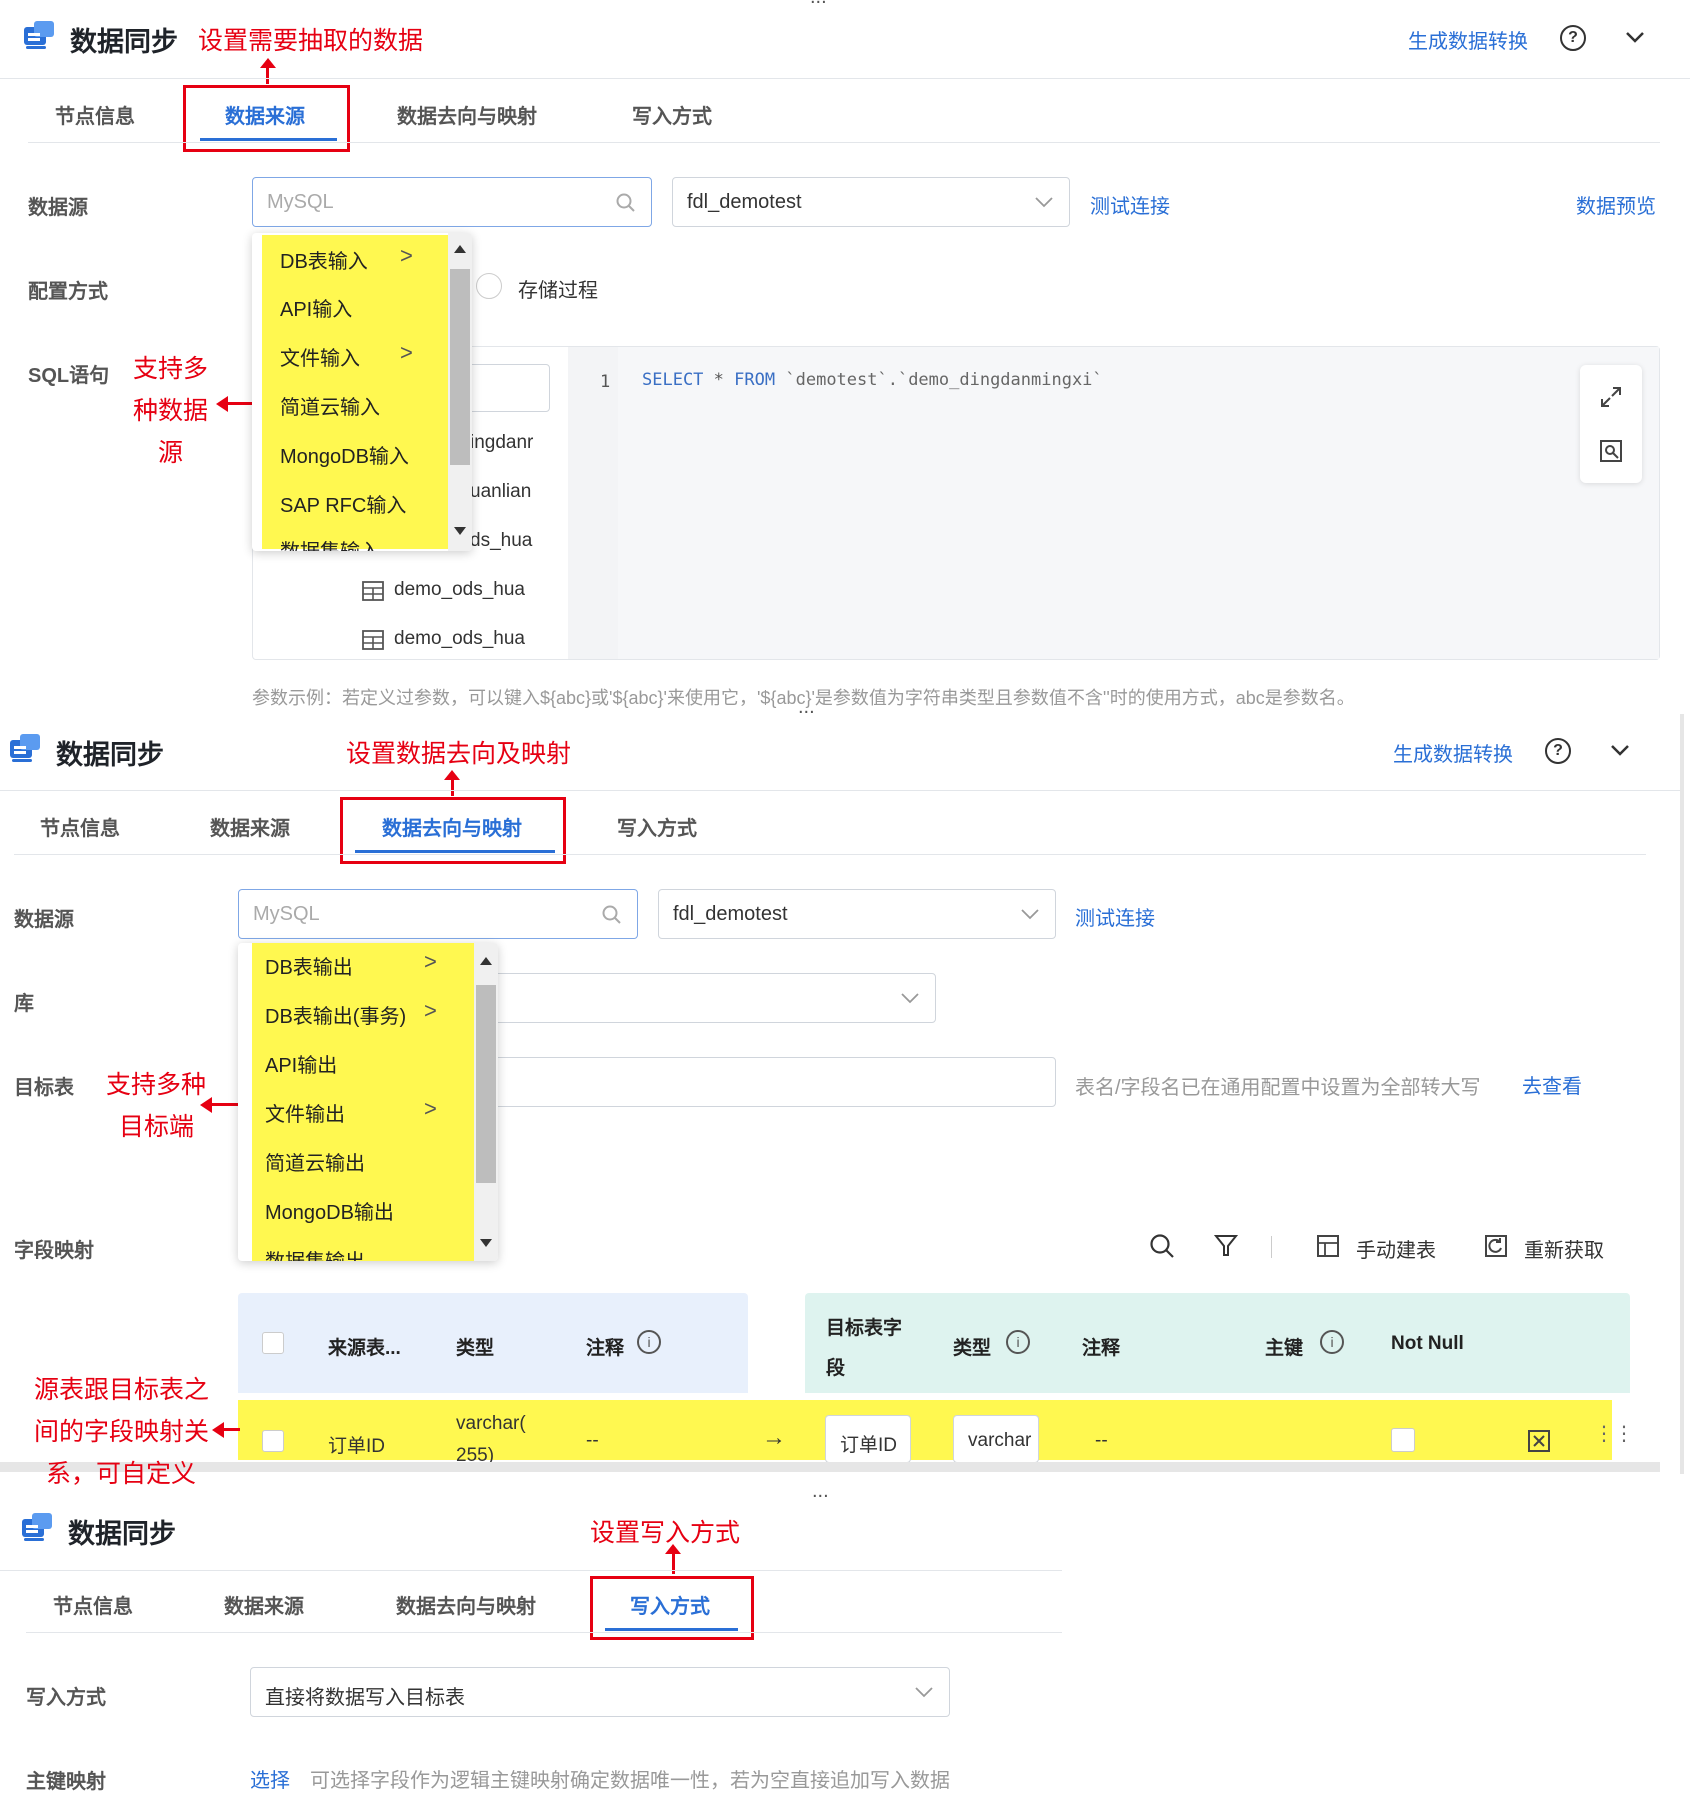  What do you see at coordinates (343, 503) in the screenshot?
I see `dropdown-item-sap-rfc-input: SAP RFC输入` at bounding box center [343, 503].